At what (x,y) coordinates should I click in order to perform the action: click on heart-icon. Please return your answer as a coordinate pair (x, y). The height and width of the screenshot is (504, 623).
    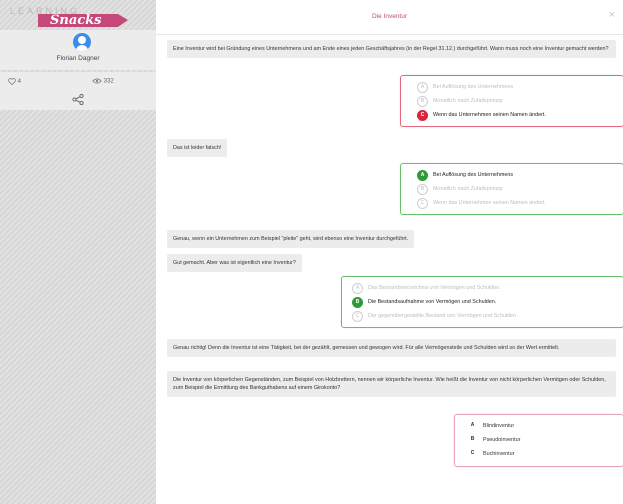
    Looking at the image, I should click on (12, 82).